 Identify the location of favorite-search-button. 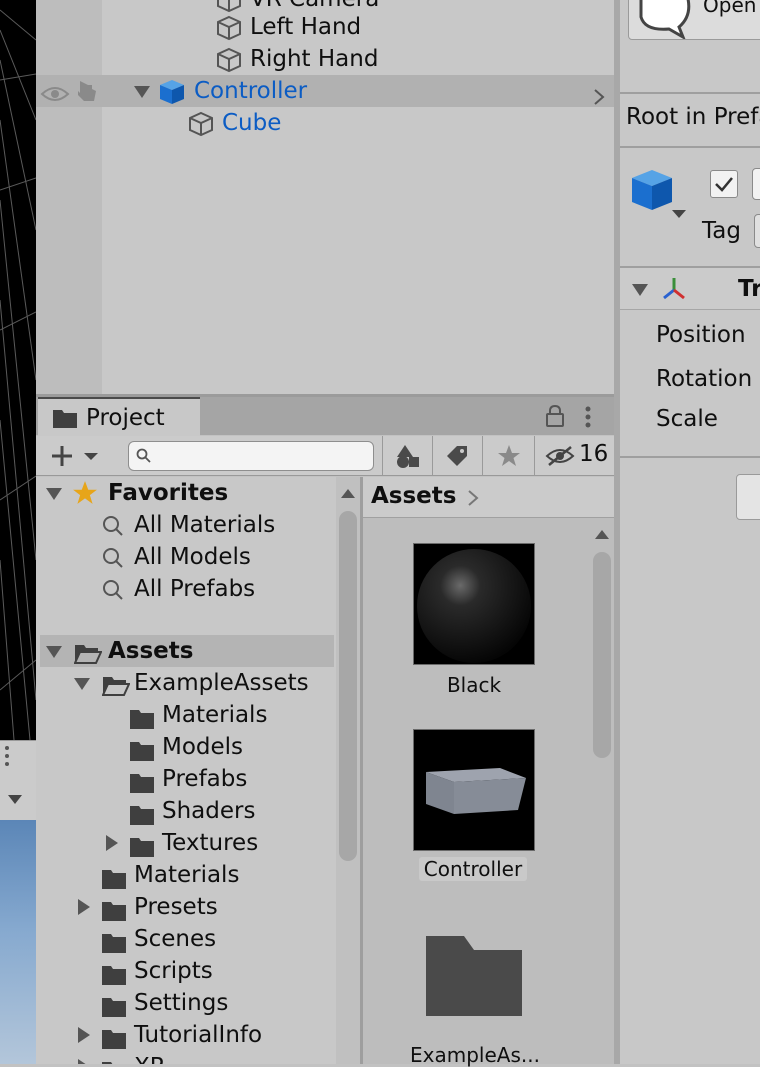
(508, 456).